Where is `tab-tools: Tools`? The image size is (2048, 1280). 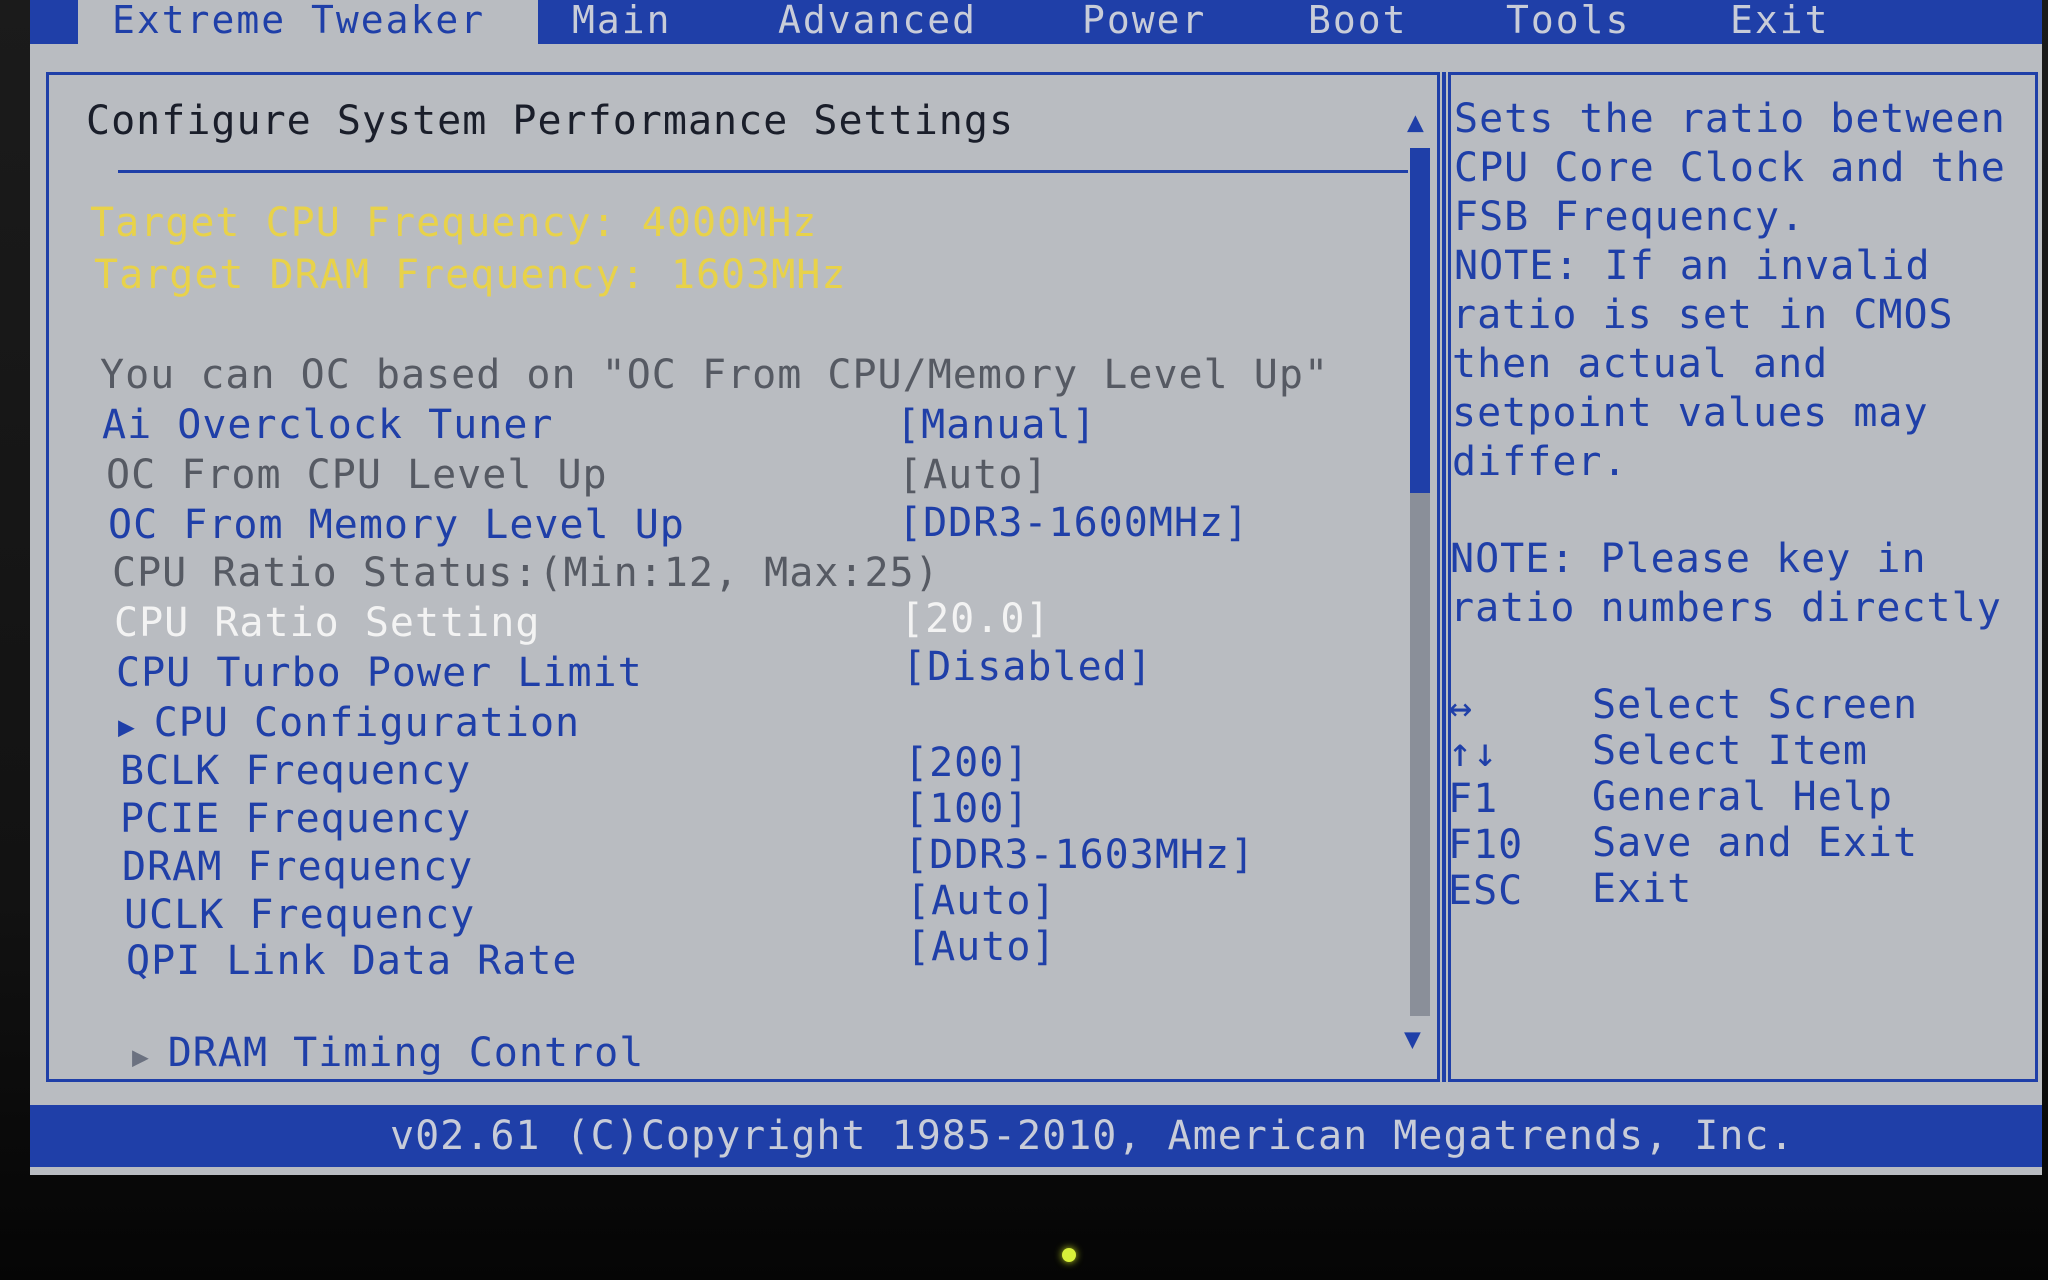 tab-tools: Tools is located at coordinates (1568, 22).